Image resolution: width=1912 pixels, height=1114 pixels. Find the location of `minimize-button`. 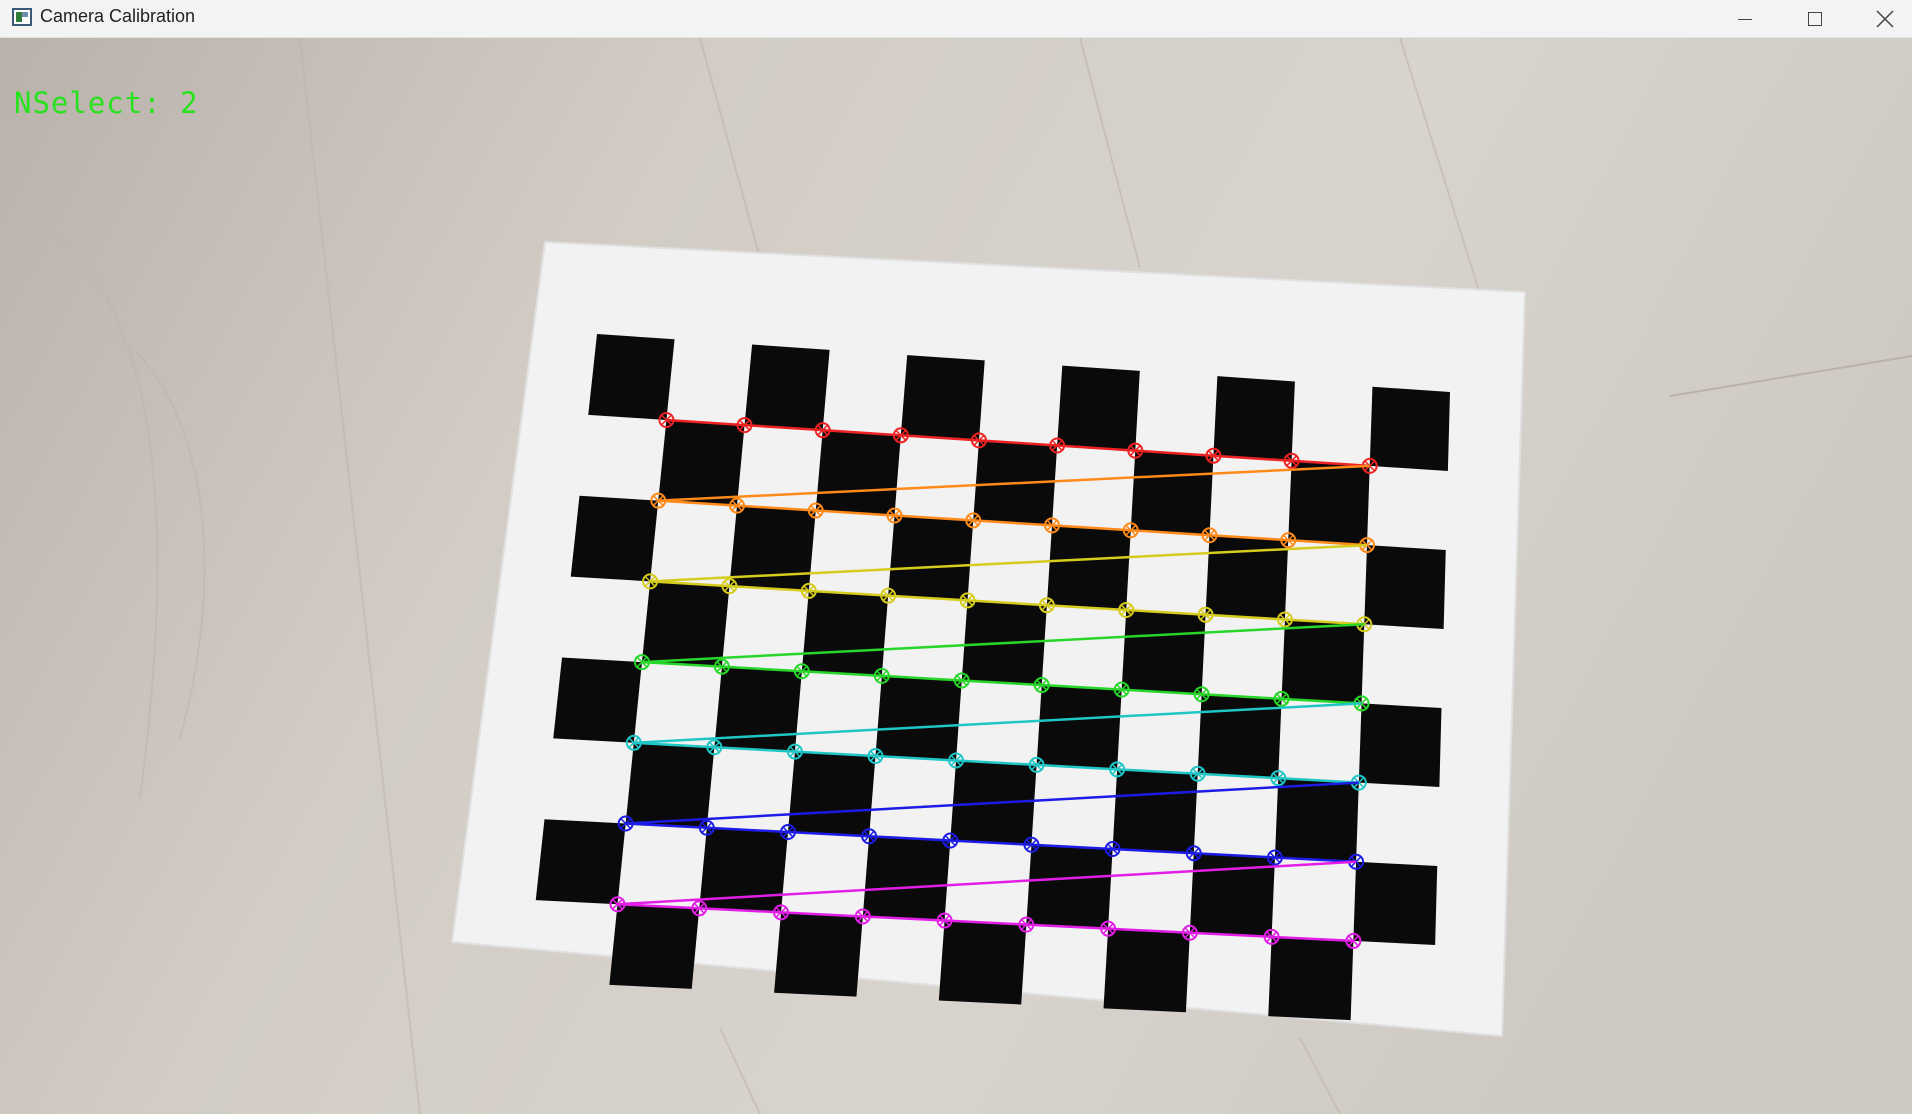

minimize-button is located at coordinates (1745, 18).